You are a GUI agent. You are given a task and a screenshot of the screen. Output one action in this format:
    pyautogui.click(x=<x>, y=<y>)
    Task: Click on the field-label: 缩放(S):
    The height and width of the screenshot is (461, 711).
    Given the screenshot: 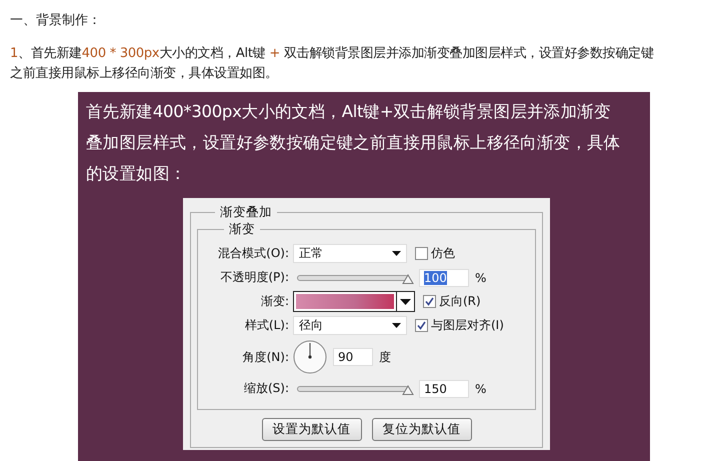 What is the action you would take?
    pyautogui.click(x=266, y=388)
    